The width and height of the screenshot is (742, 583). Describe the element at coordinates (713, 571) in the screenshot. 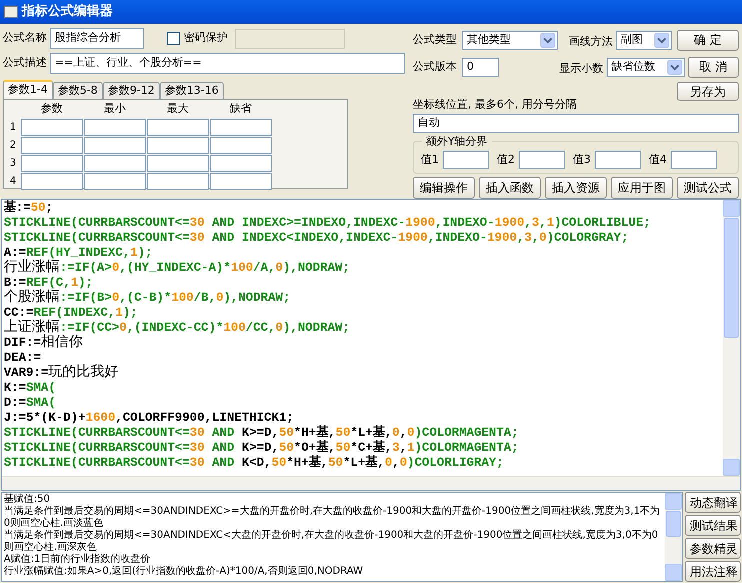

I see `side-button: 用法注释` at that location.